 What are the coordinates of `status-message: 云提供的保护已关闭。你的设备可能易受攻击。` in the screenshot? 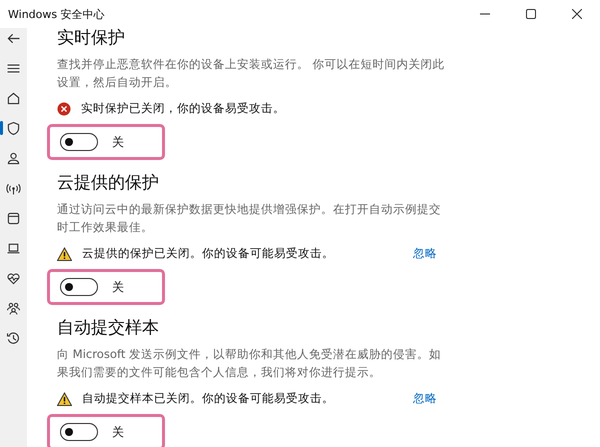 It's located at (208, 253).